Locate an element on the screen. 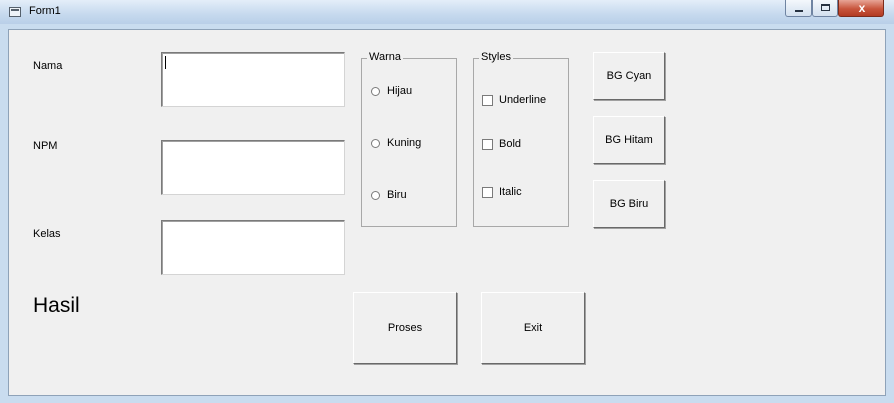 The width and height of the screenshot is (894, 403). bg-biru-button: BG Biru is located at coordinates (629, 204).